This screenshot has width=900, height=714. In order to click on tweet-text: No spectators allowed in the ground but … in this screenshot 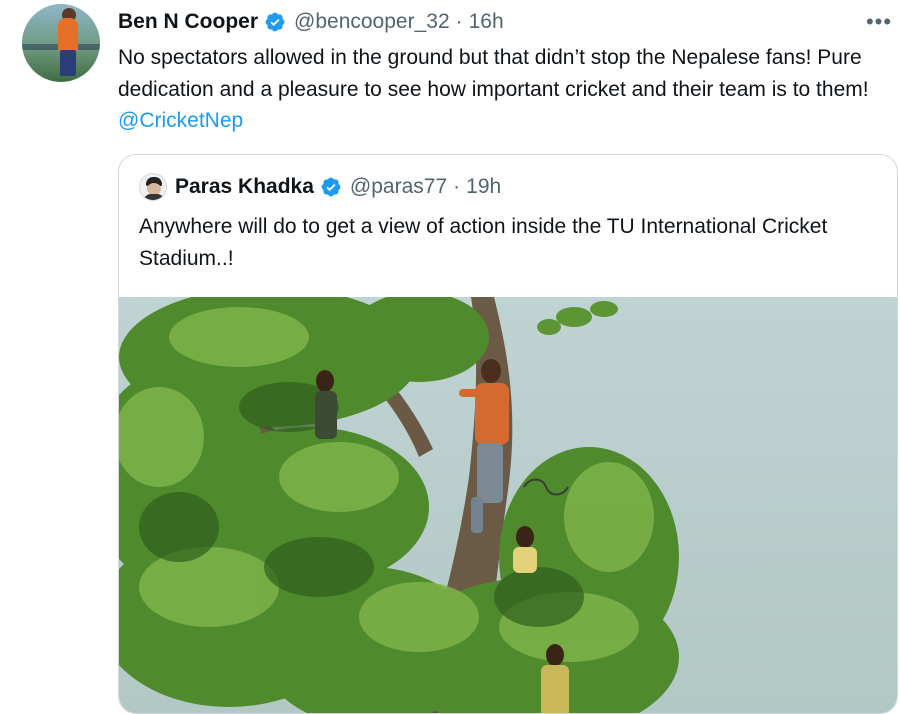, I will do `click(508, 89)`.